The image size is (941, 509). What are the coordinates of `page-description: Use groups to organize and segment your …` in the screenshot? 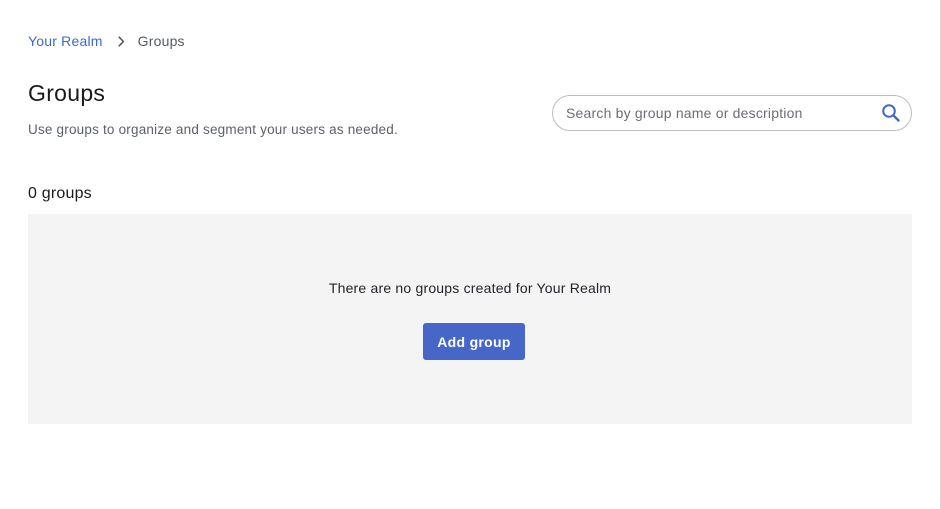 It's located at (213, 129).